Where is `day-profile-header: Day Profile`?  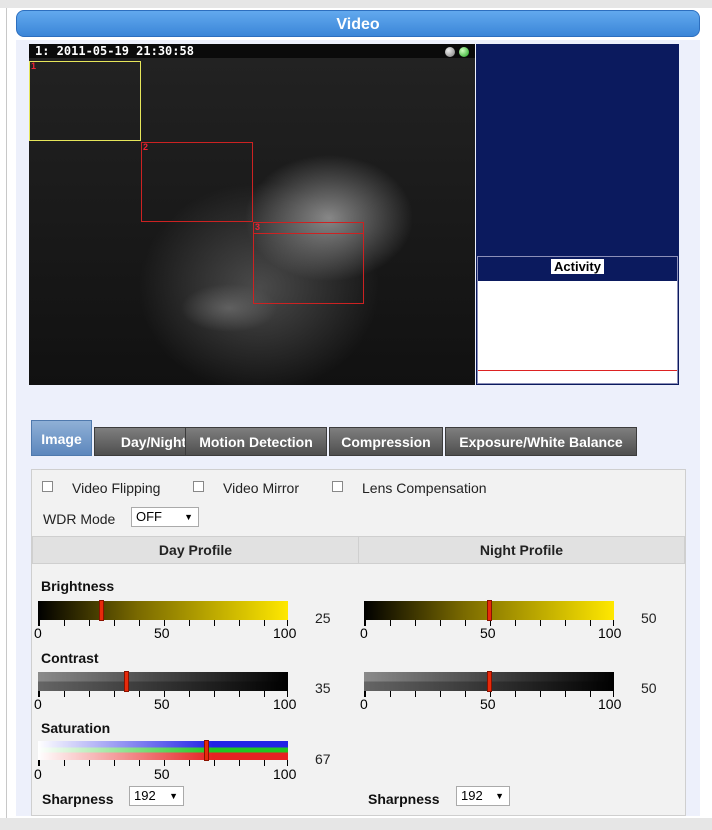
day-profile-header: Day Profile is located at coordinates (195, 550).